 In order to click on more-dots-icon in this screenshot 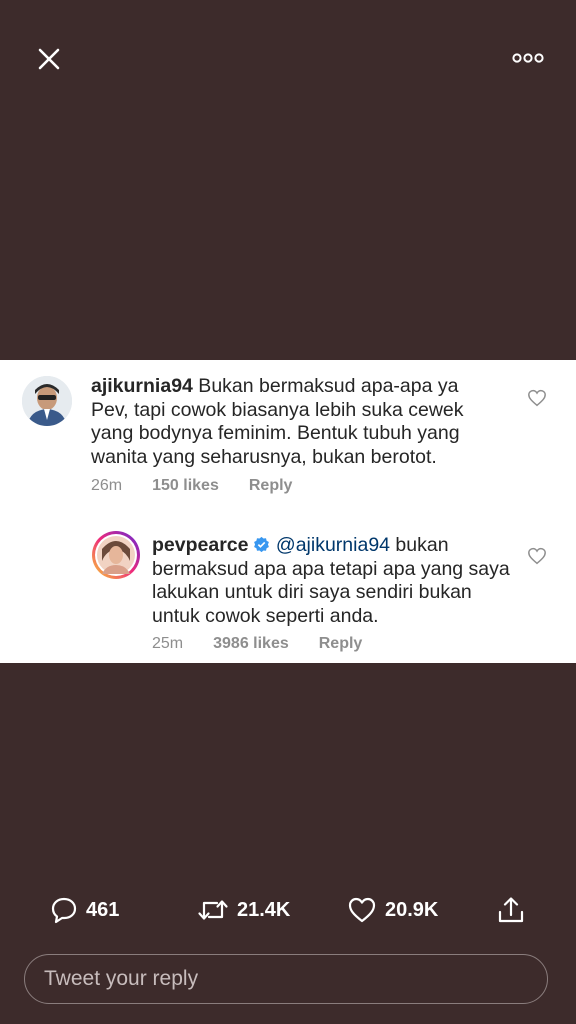, I will do `click(528, 58)`.